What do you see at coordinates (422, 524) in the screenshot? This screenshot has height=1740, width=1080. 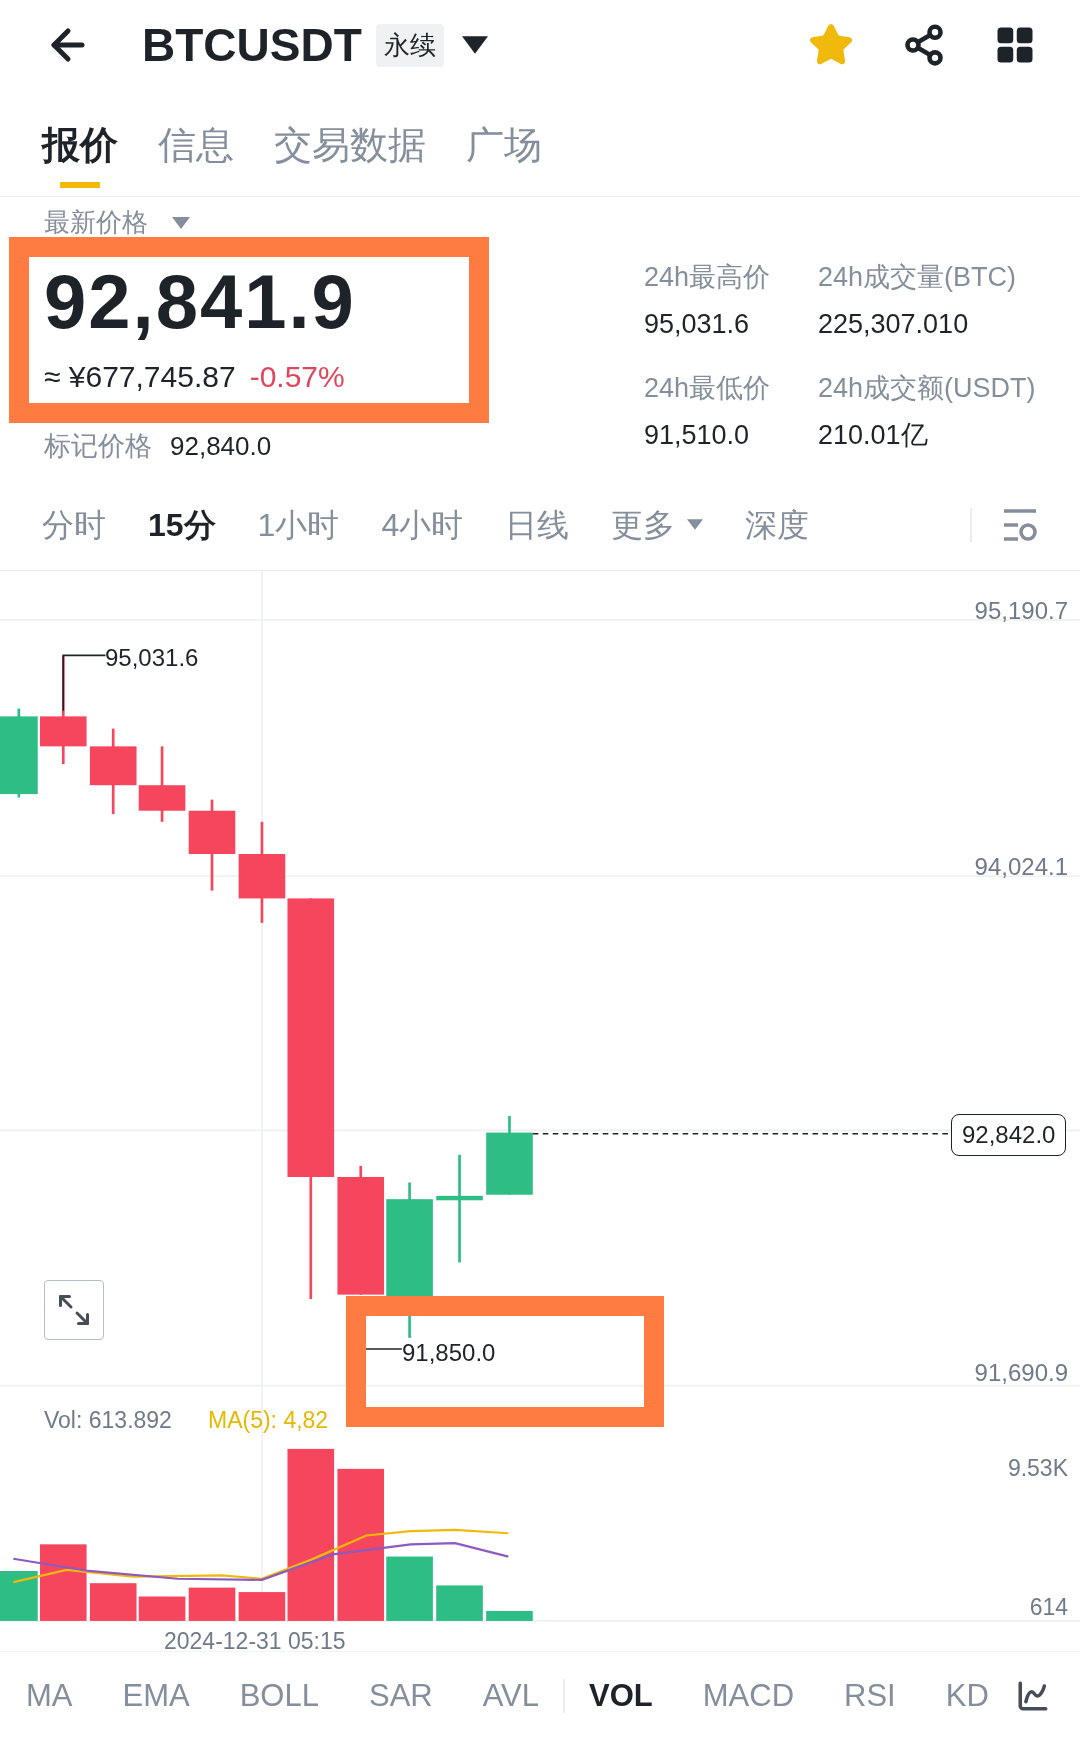 I see `interval-tab: 4小时` at bounding box center [422, 524].